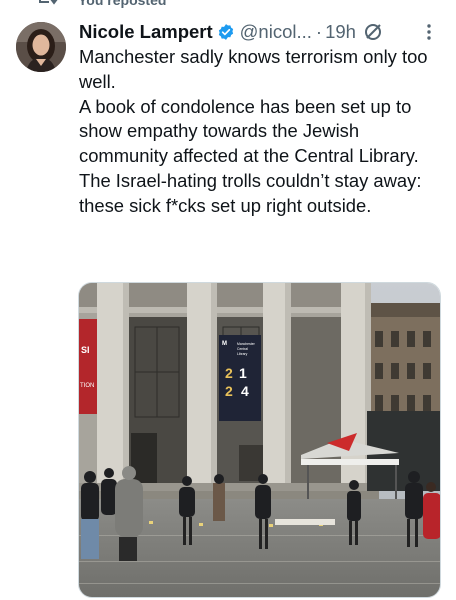 The height and width of the screenshot is (600, 456). I want to click on banner-text: Library, so click(242, 354).